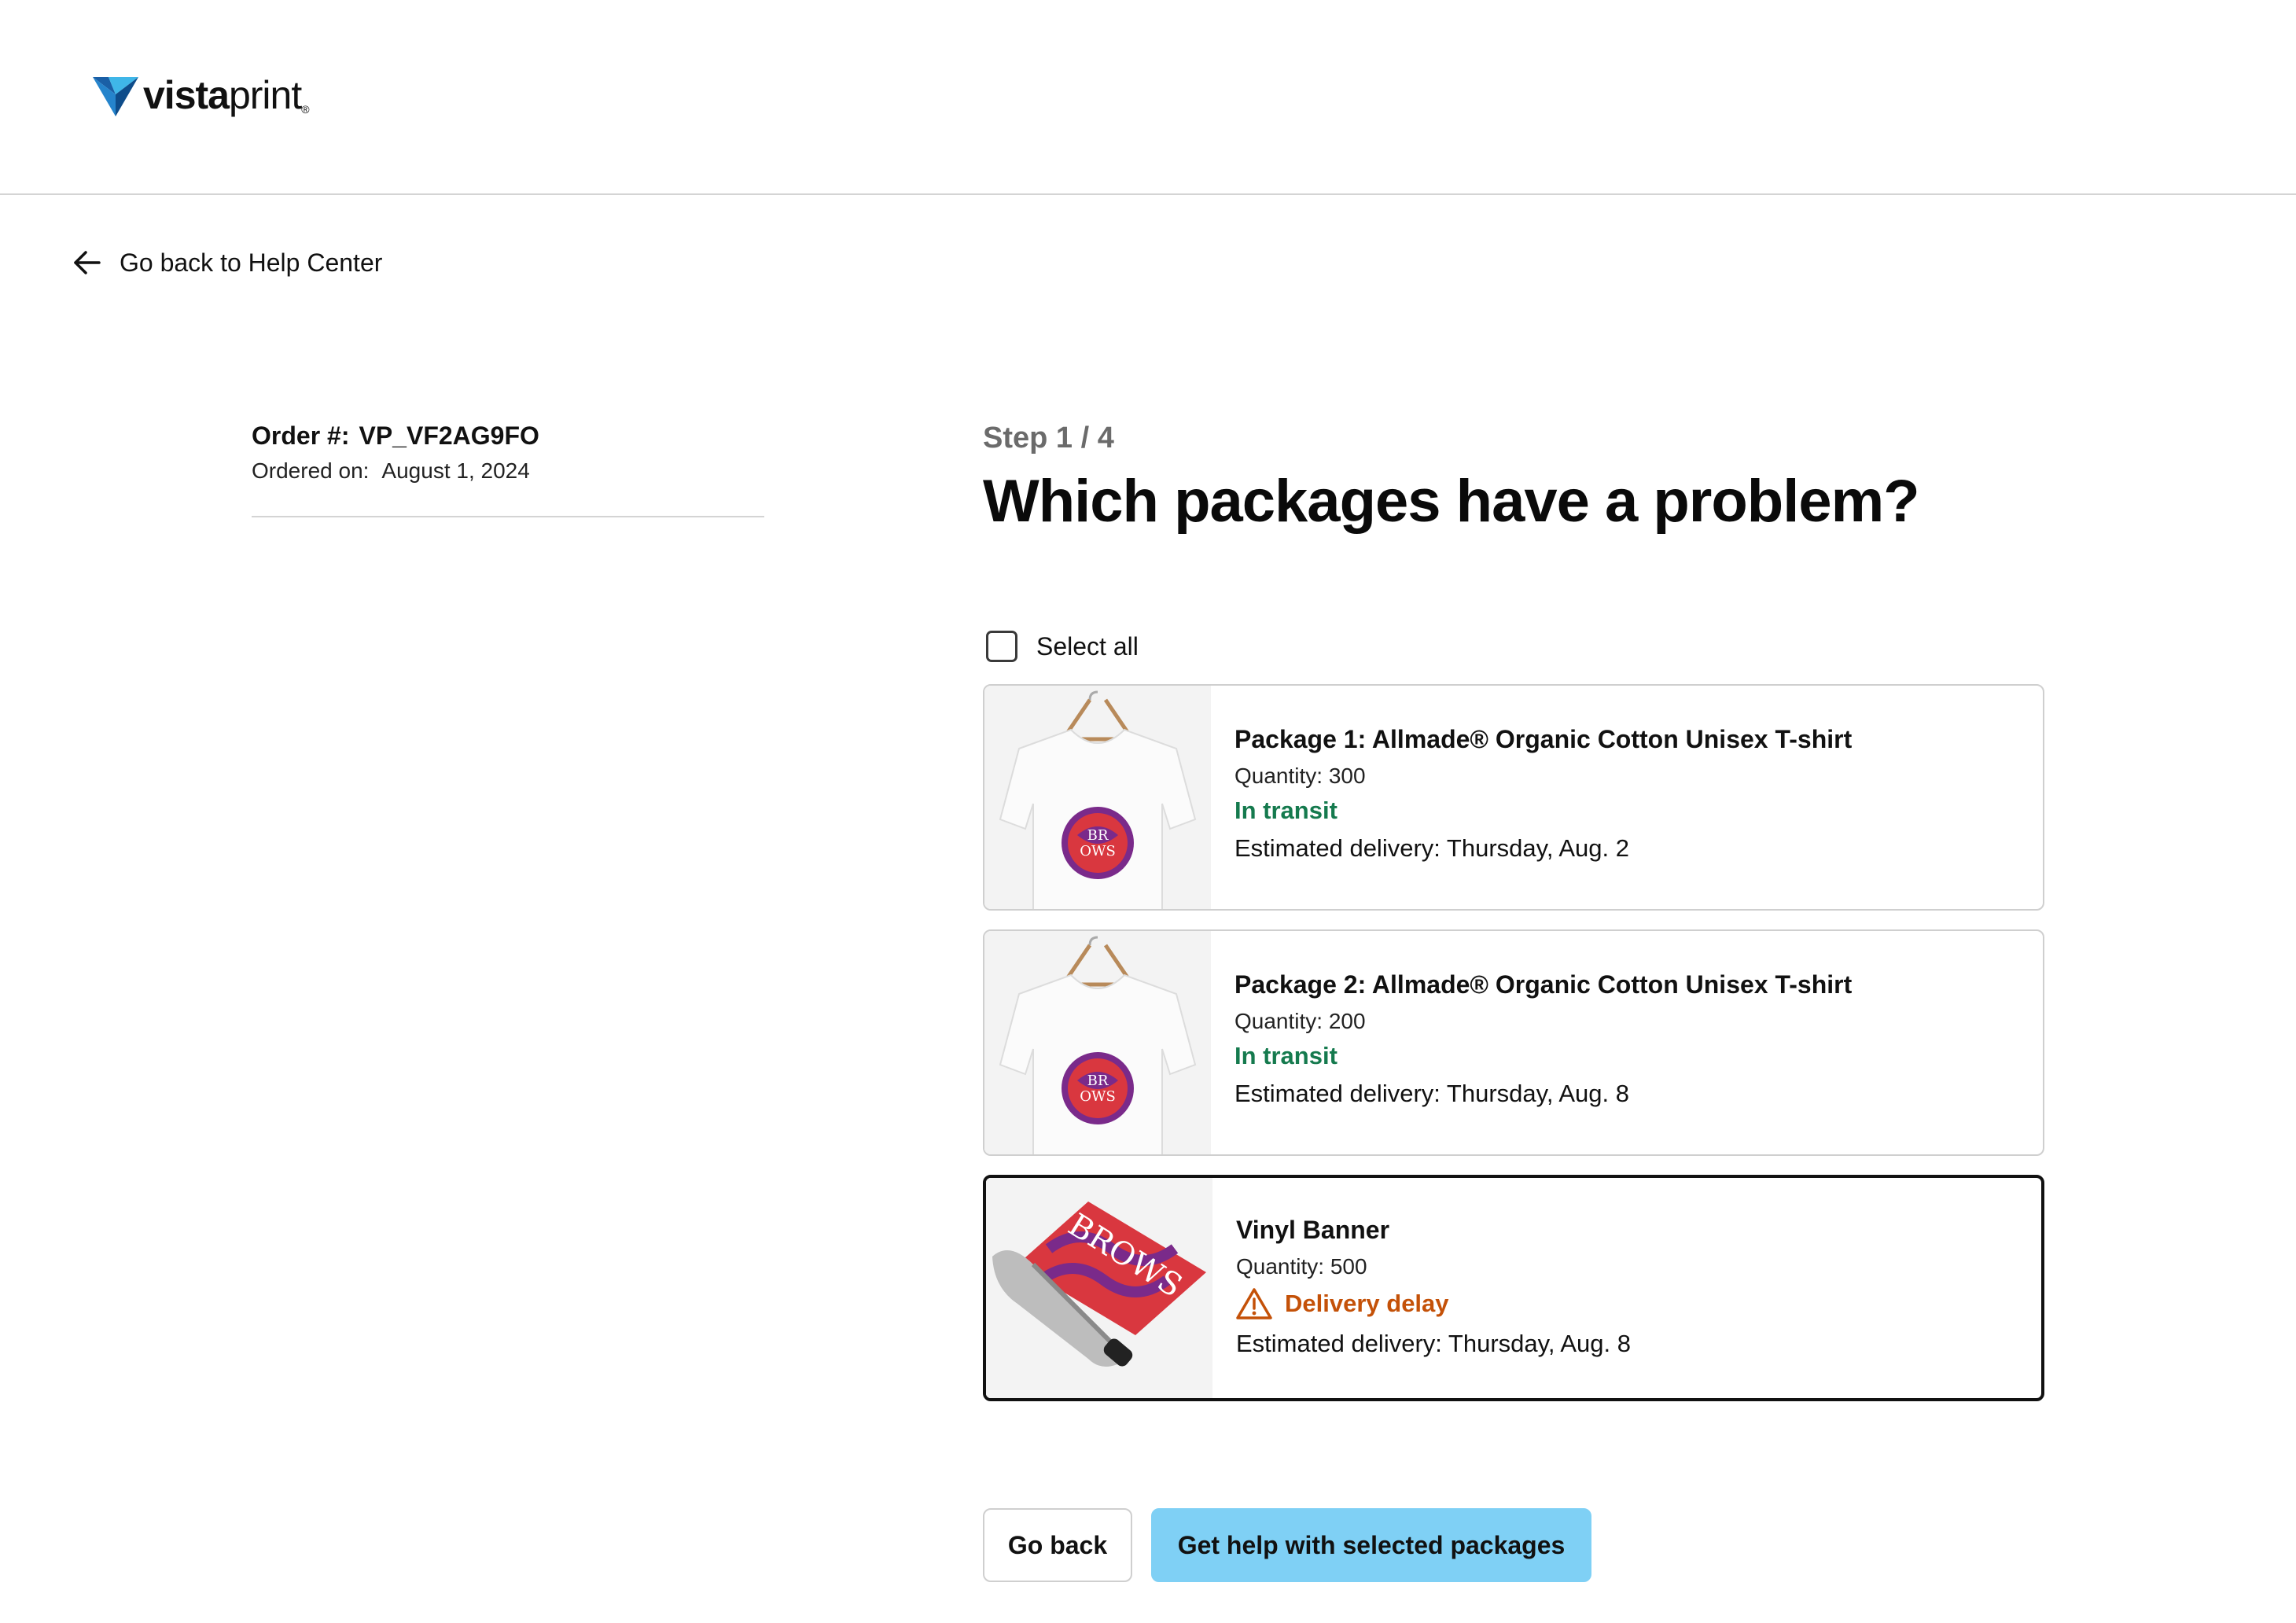 Image resolution: width=2296 pixels, height=1623 pixels. I want to click on vistaprint-logo-icon, so click(115, 96).